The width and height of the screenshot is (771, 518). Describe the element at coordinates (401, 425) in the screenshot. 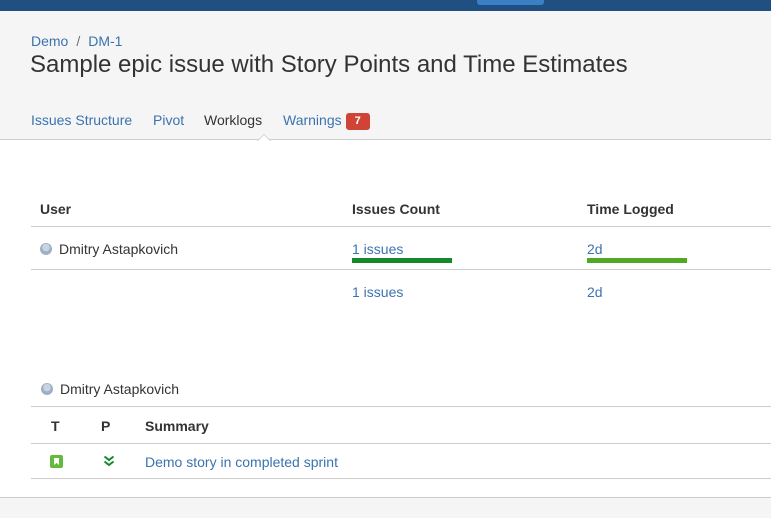

I see `user-issues-table-header: T P Summary` at that location.